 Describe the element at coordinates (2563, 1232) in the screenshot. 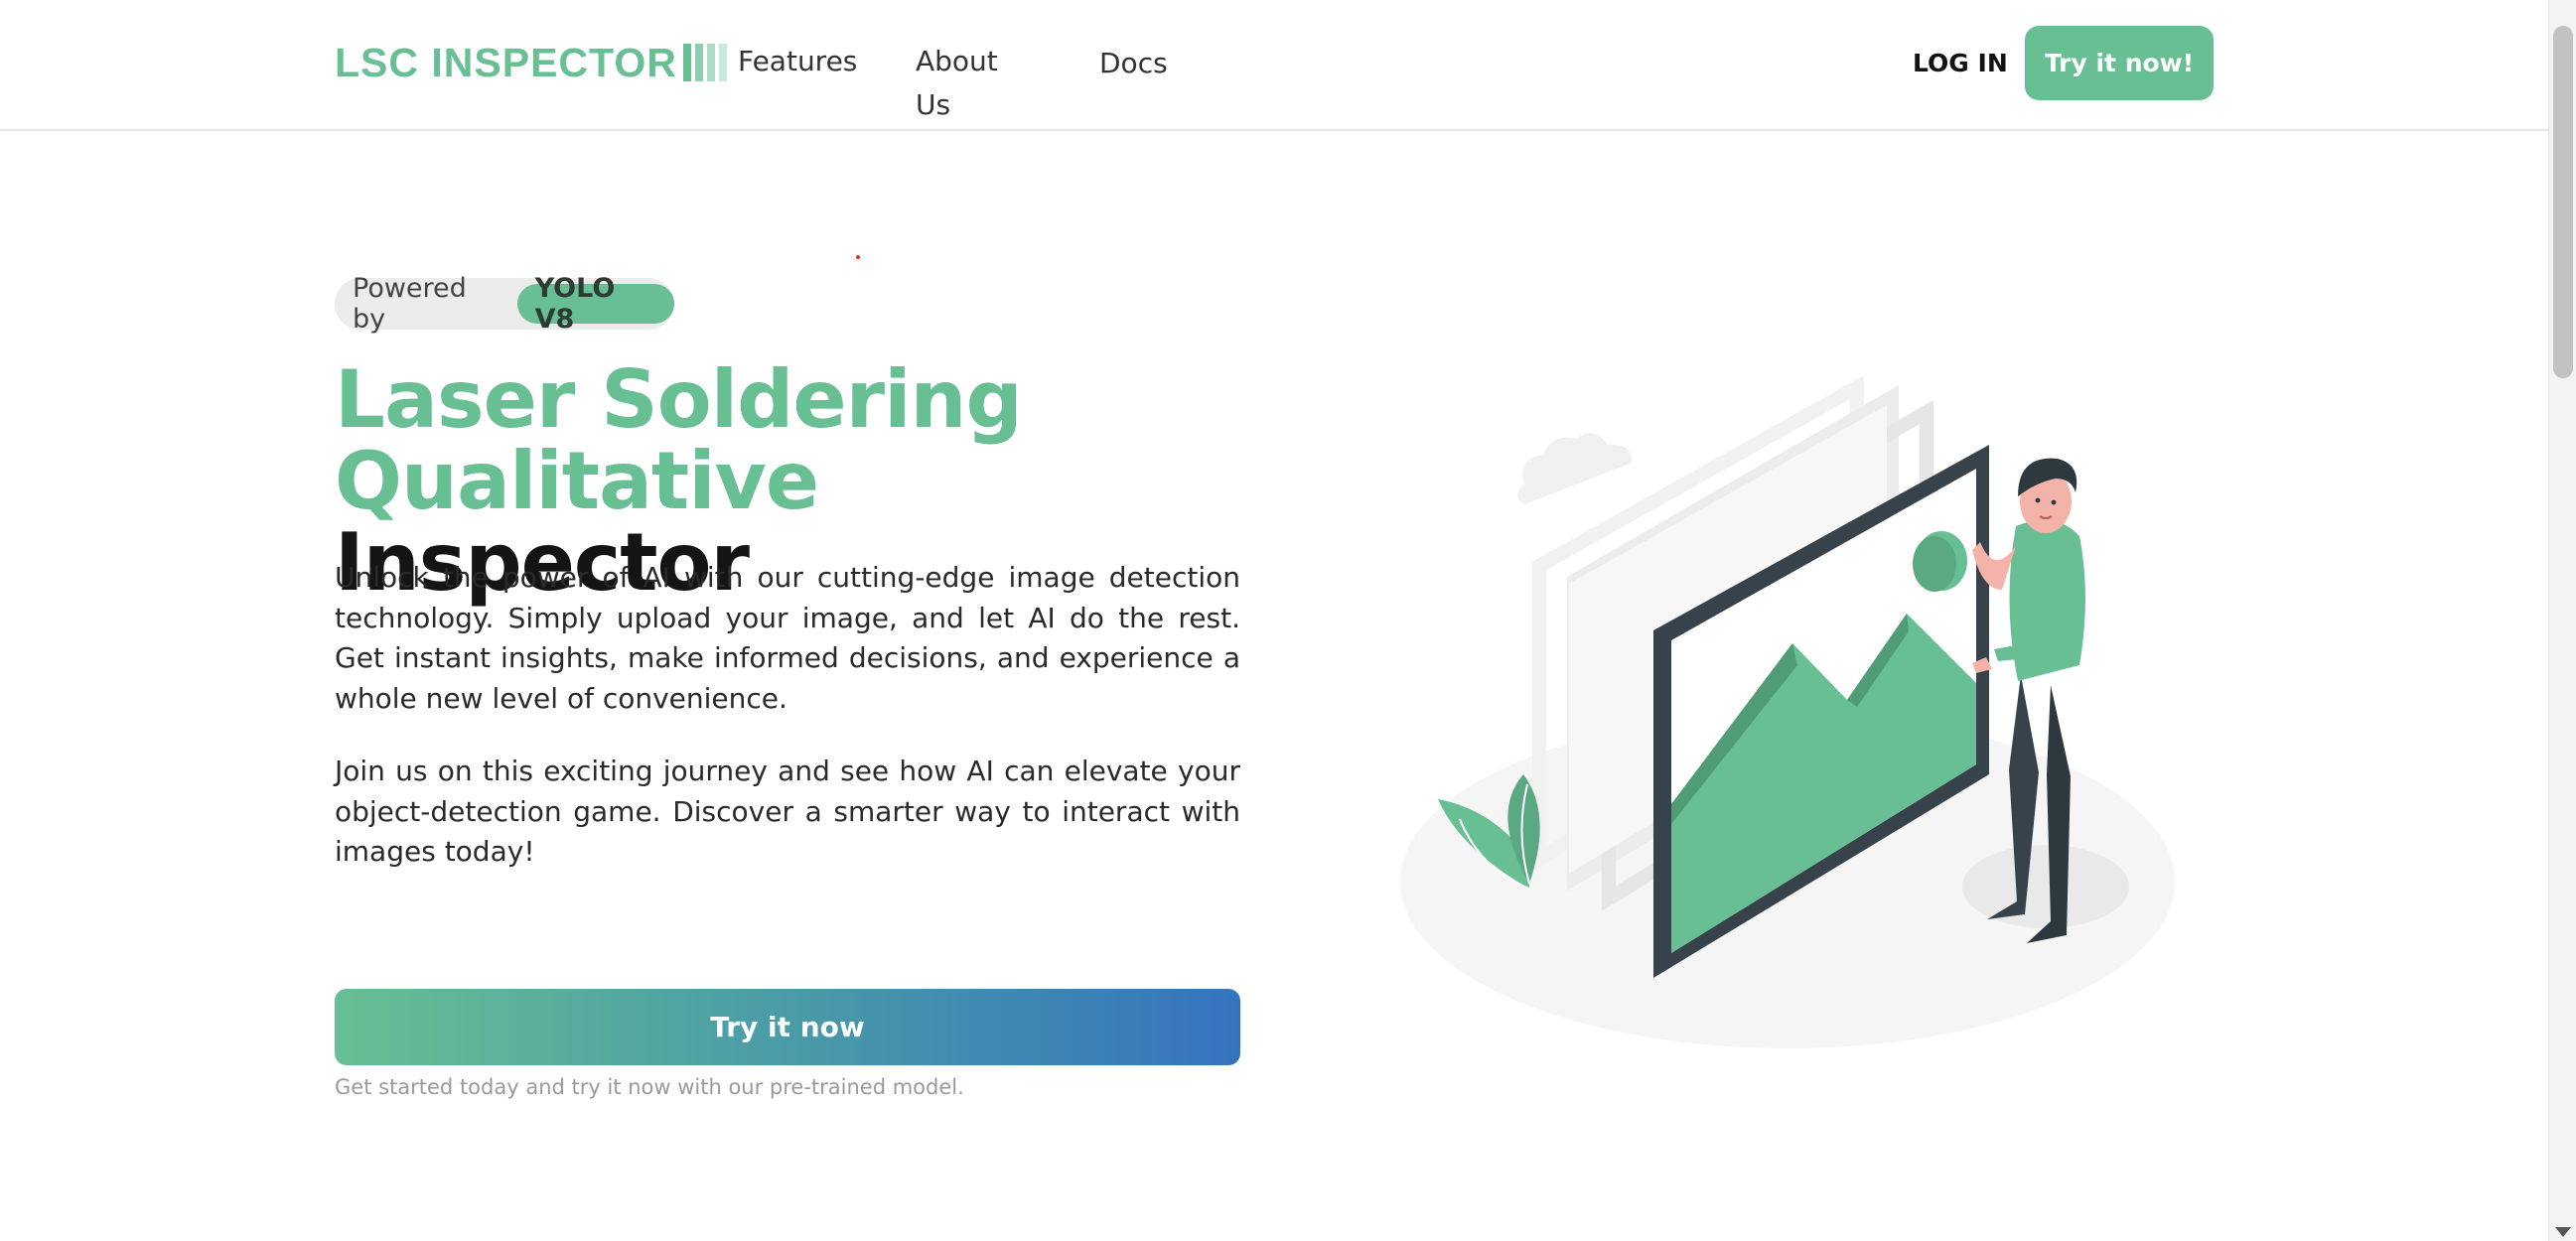

I see `scroll-down-arrow-icon` at that location.